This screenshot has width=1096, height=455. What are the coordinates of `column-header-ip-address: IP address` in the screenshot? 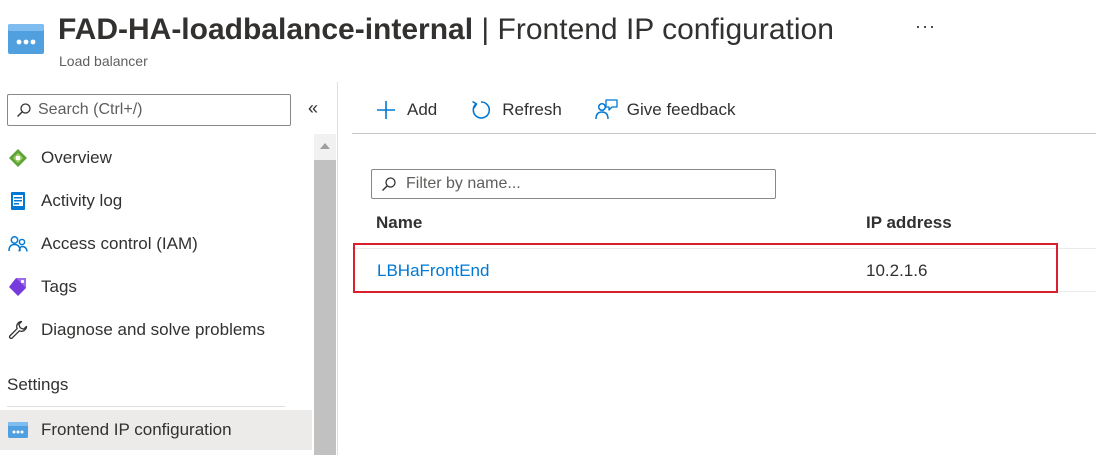 It's located at (909, 223).